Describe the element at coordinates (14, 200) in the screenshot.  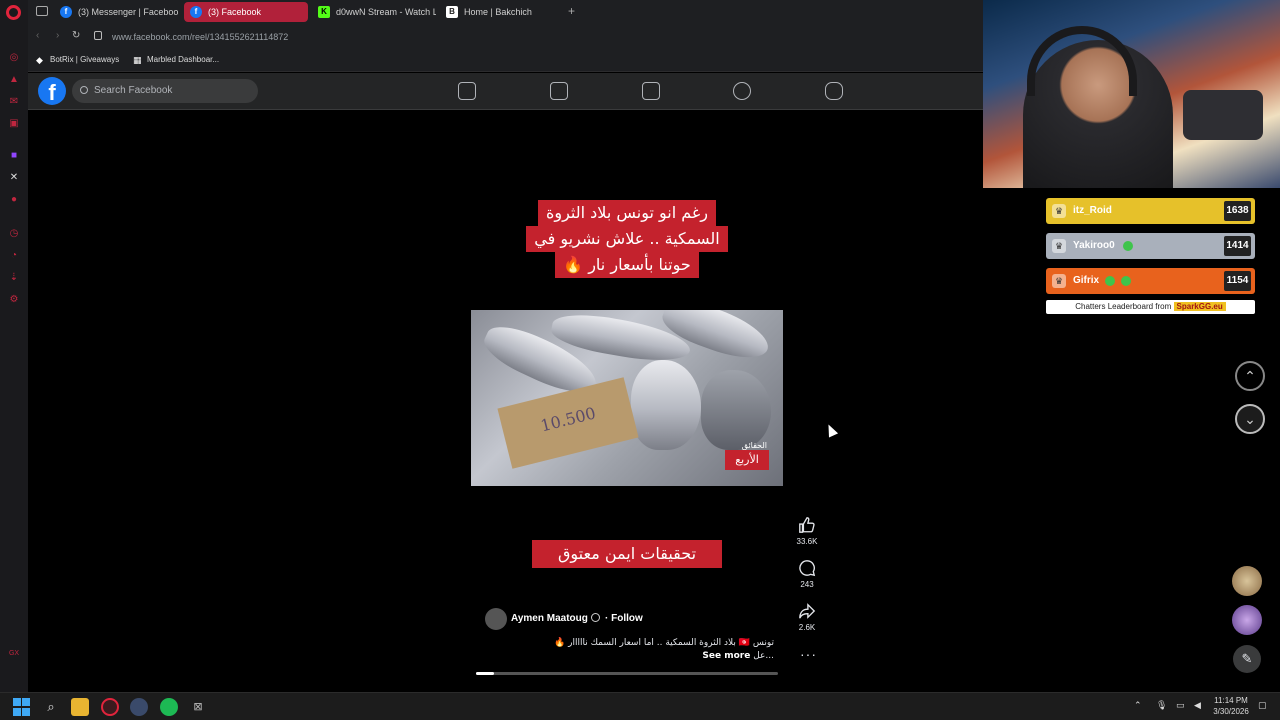
I see `discord-icon: ●` at that location.